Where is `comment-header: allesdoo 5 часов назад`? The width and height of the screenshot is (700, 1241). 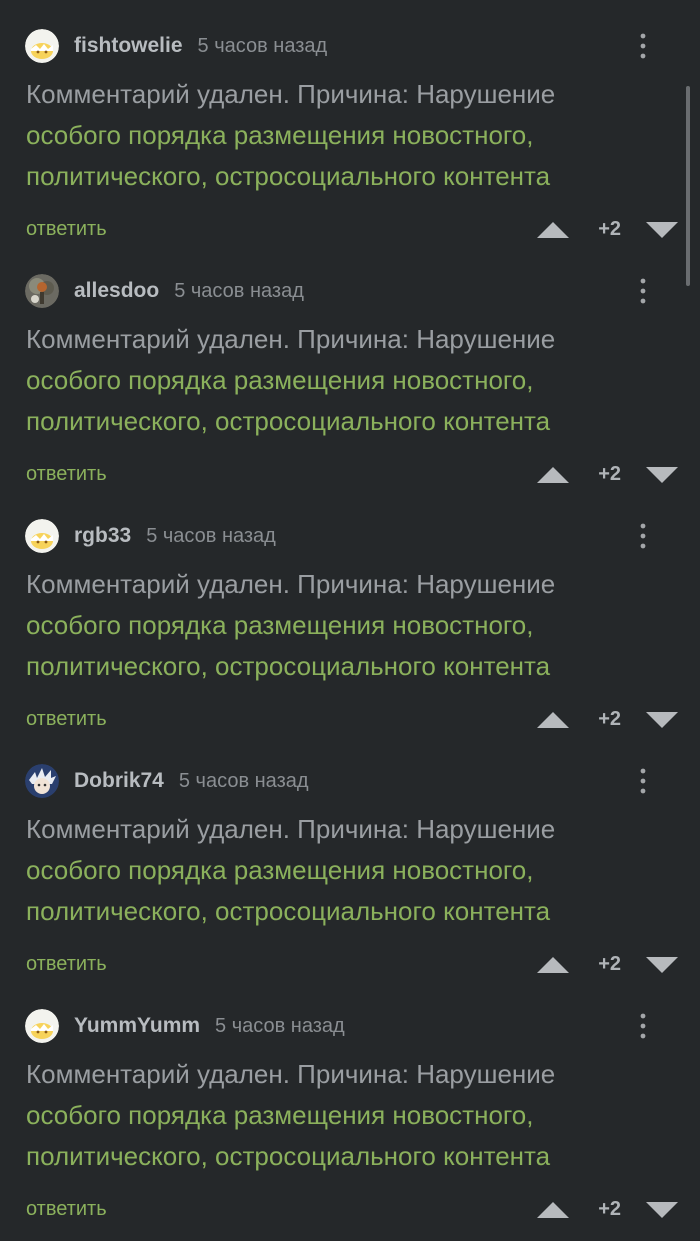 comment-header: allesdoo 5 часов назад is located at coordinates (352, 291).